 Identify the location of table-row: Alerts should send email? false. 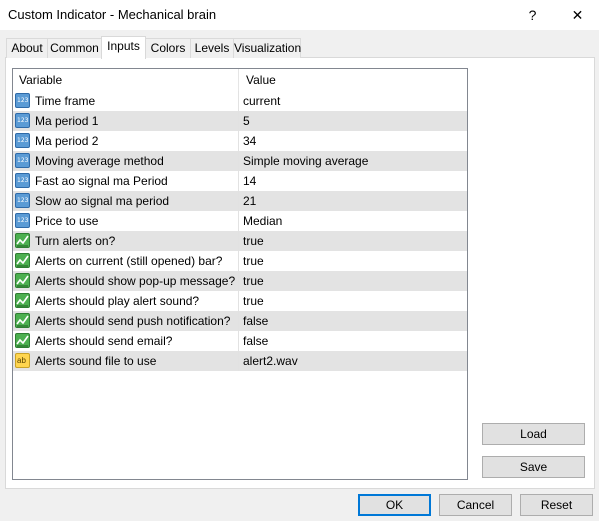
(240, 341).